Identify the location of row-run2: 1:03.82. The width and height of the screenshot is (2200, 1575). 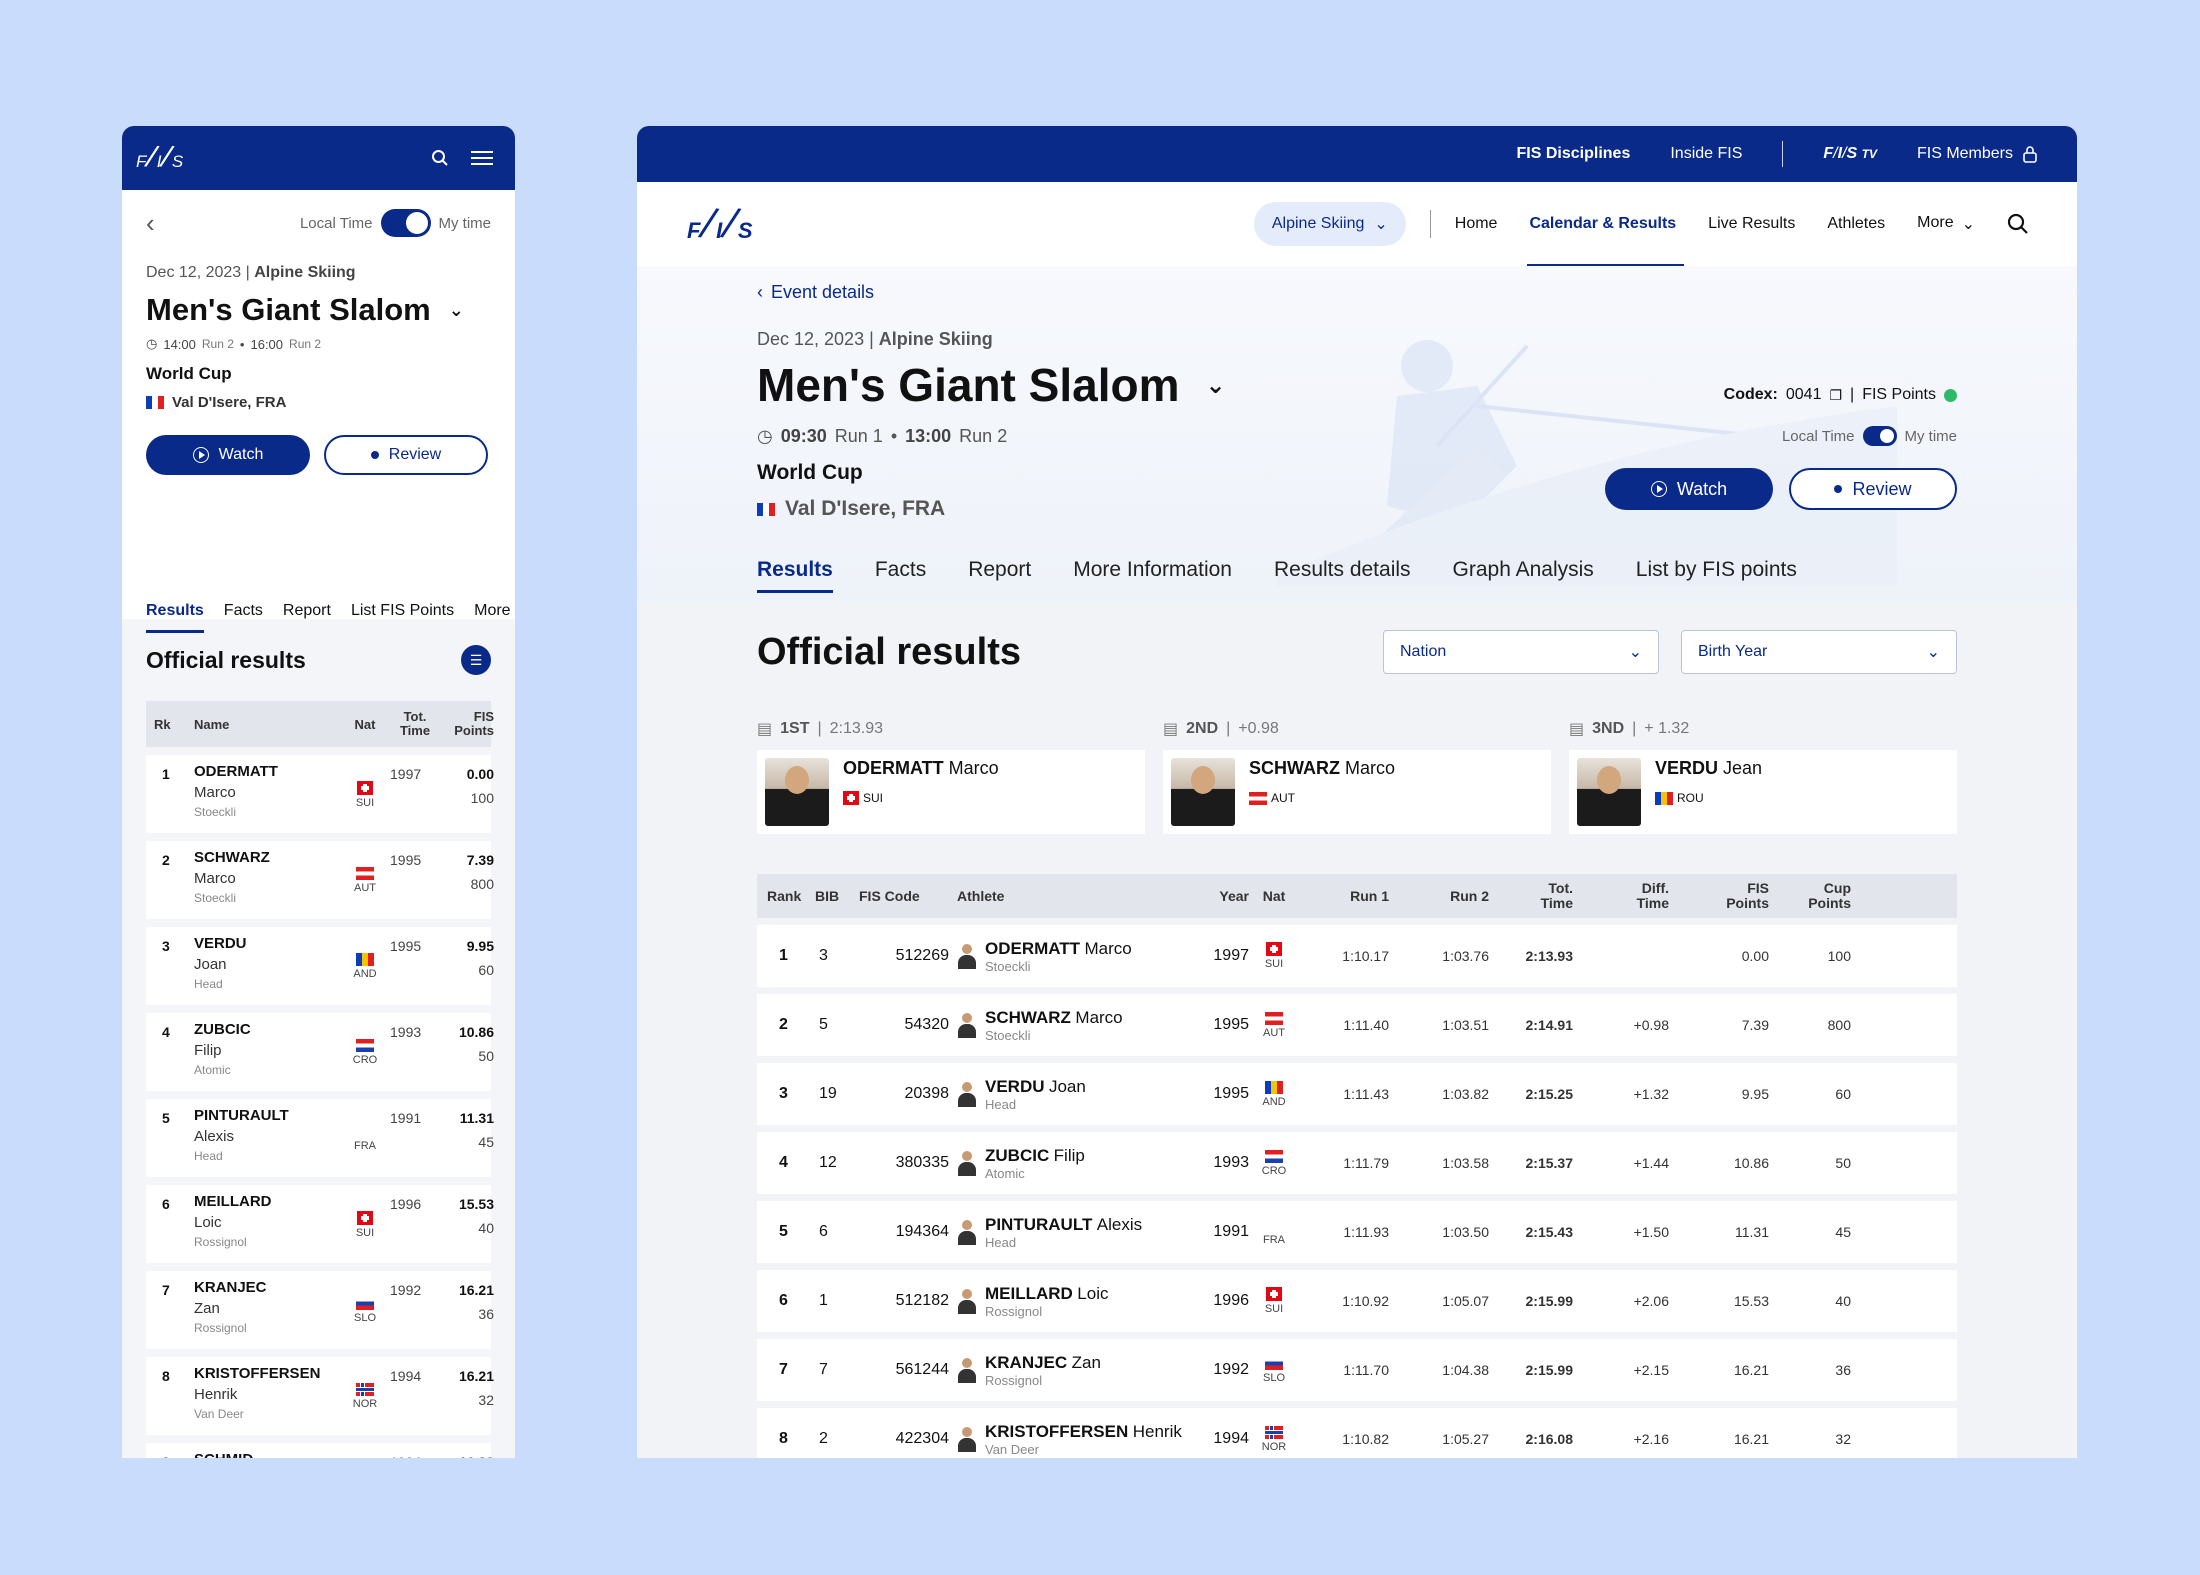
(1465, 1094).